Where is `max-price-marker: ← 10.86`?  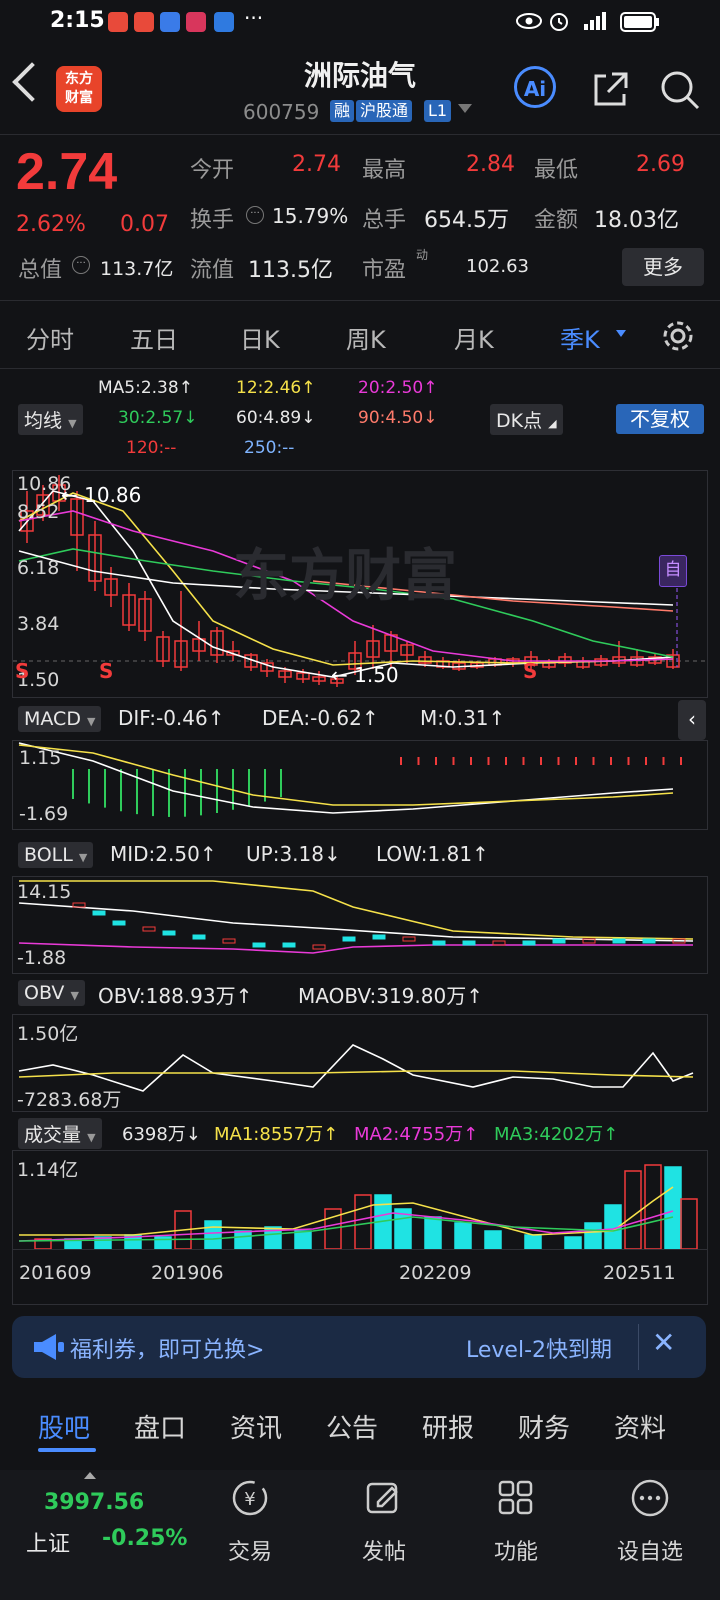 max-price-marker: ← 10.86 is located at coordinates (101, 495).